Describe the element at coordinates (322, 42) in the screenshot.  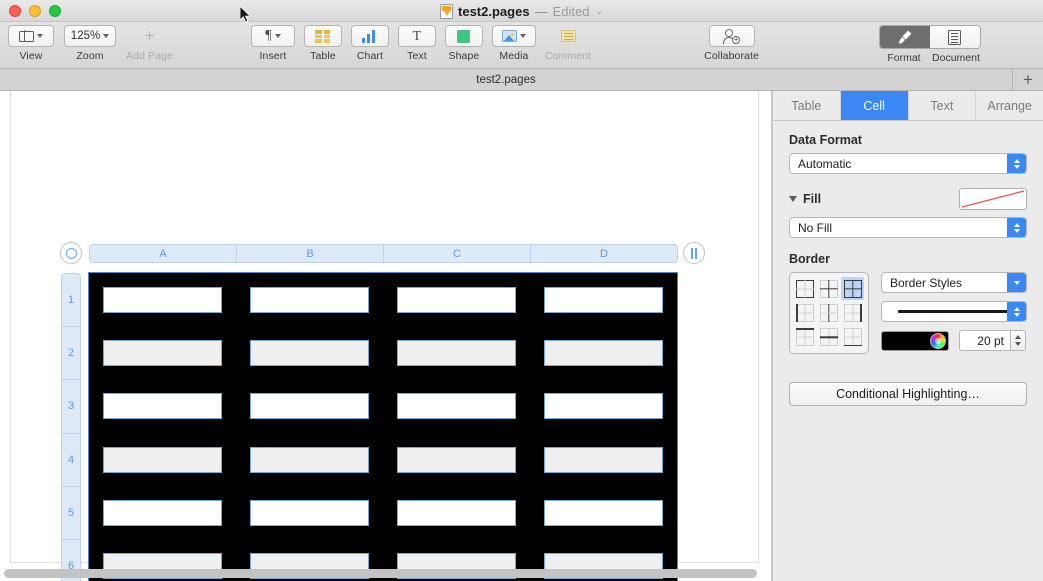
I see `table-button: Table` at that location.